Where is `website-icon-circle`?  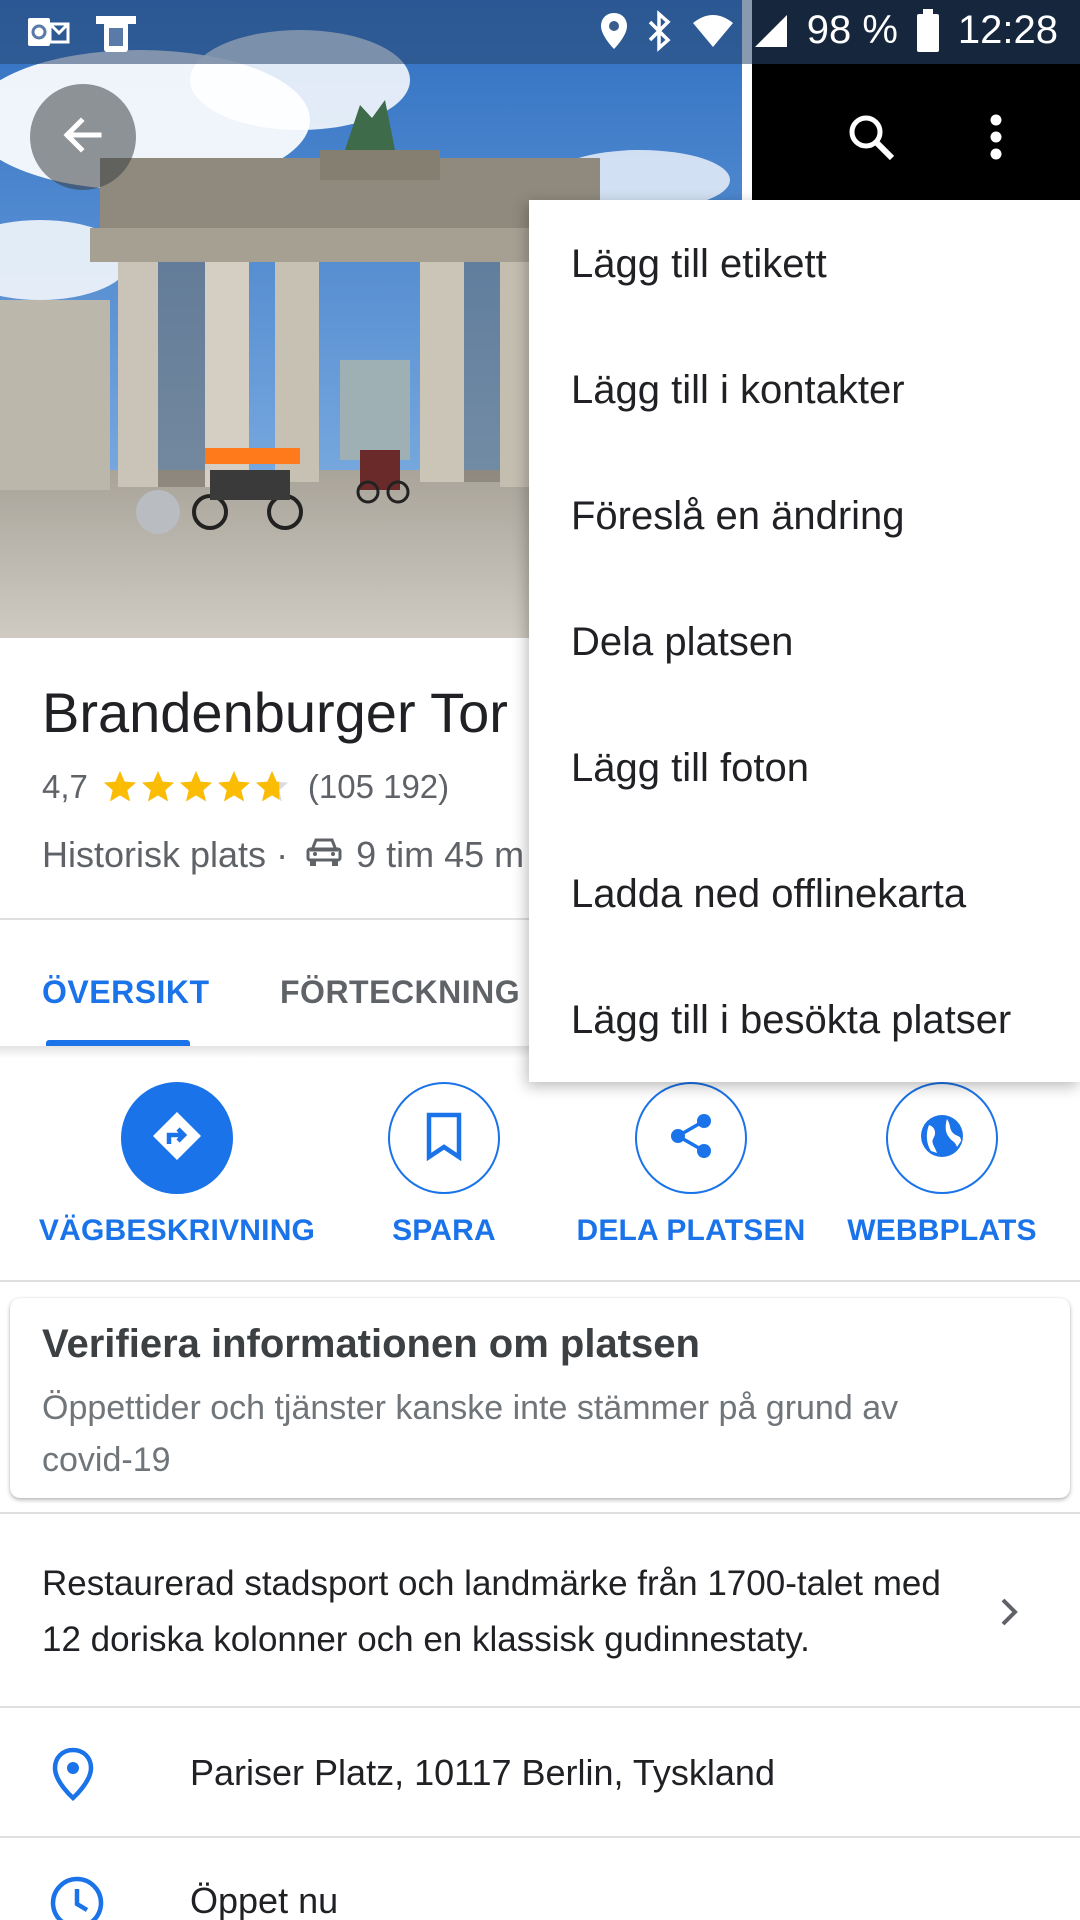 website-icon-circle is located at coordinates (942, 1138).